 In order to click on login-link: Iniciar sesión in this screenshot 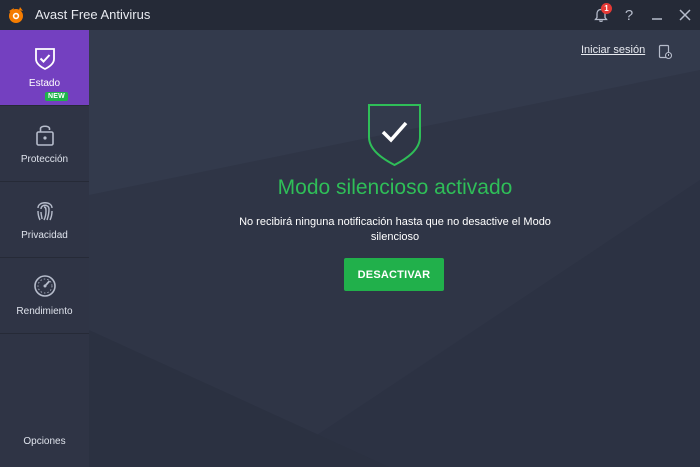, I will do `click(613, 50)`.